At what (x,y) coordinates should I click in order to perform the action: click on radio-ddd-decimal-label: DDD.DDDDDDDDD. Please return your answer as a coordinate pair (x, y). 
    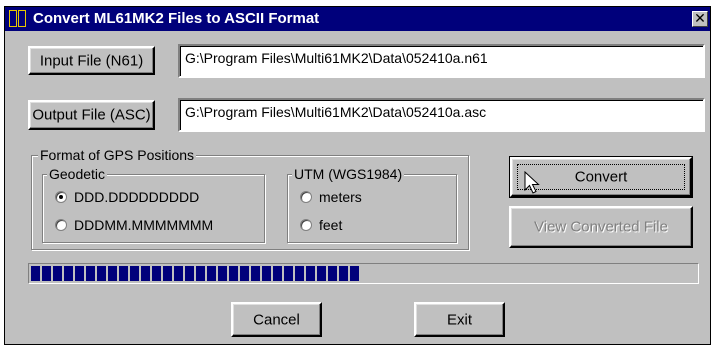
    Looking at the image, I should click on (137, 197).